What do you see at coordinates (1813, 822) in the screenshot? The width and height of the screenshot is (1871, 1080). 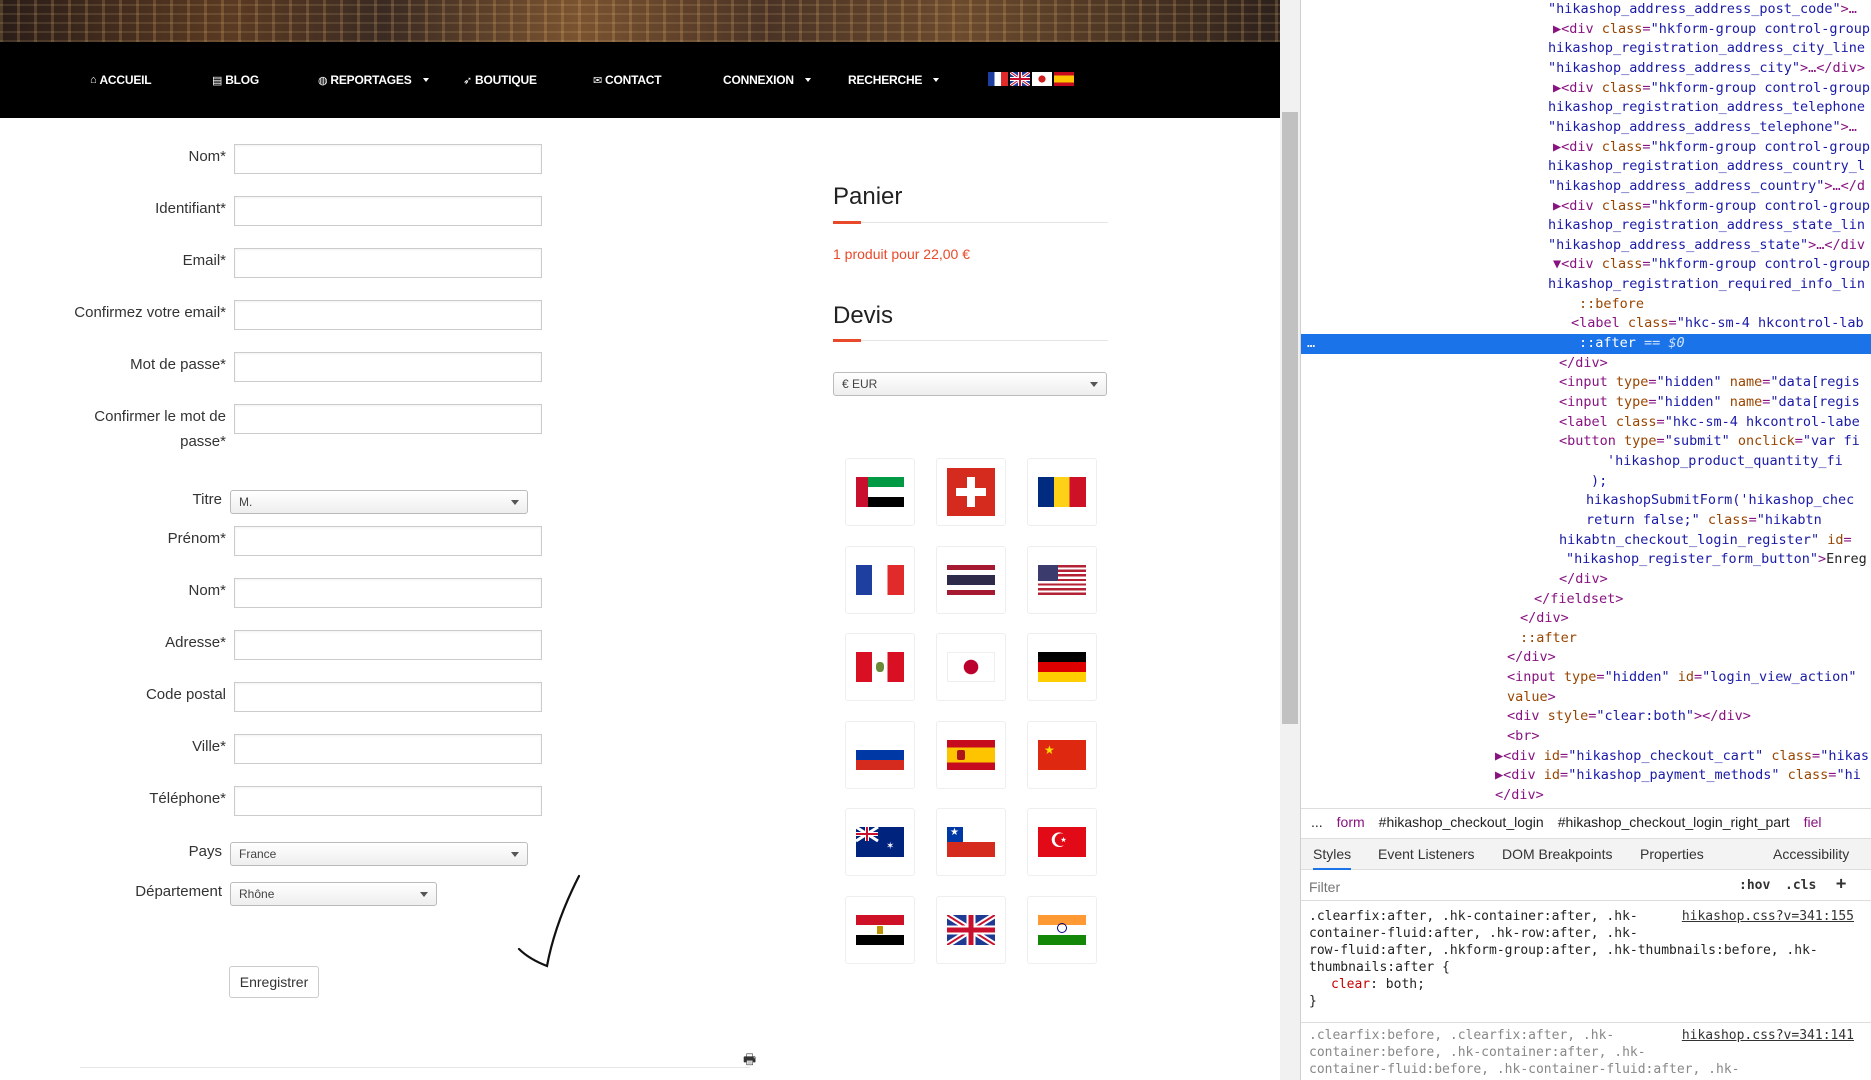 I see `breadcrumb-item: fiel` at bounding box center [1813, 822].